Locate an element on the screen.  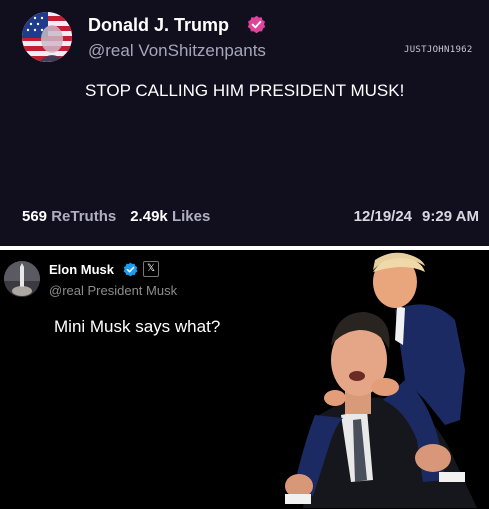
handle: @real President Musk is located at coordinates (113, 290).